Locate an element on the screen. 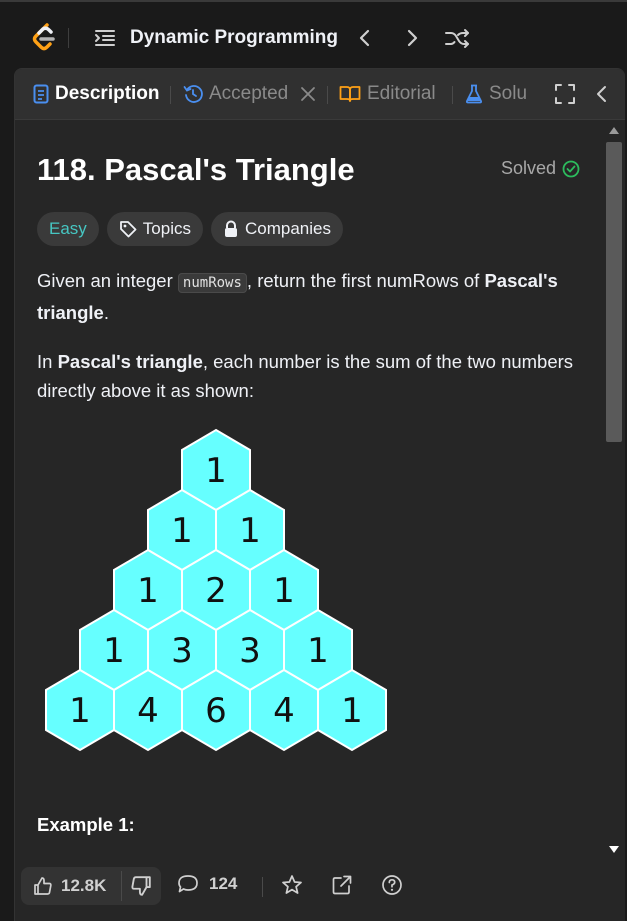  flask-icon is located at coordinates (474, 94).